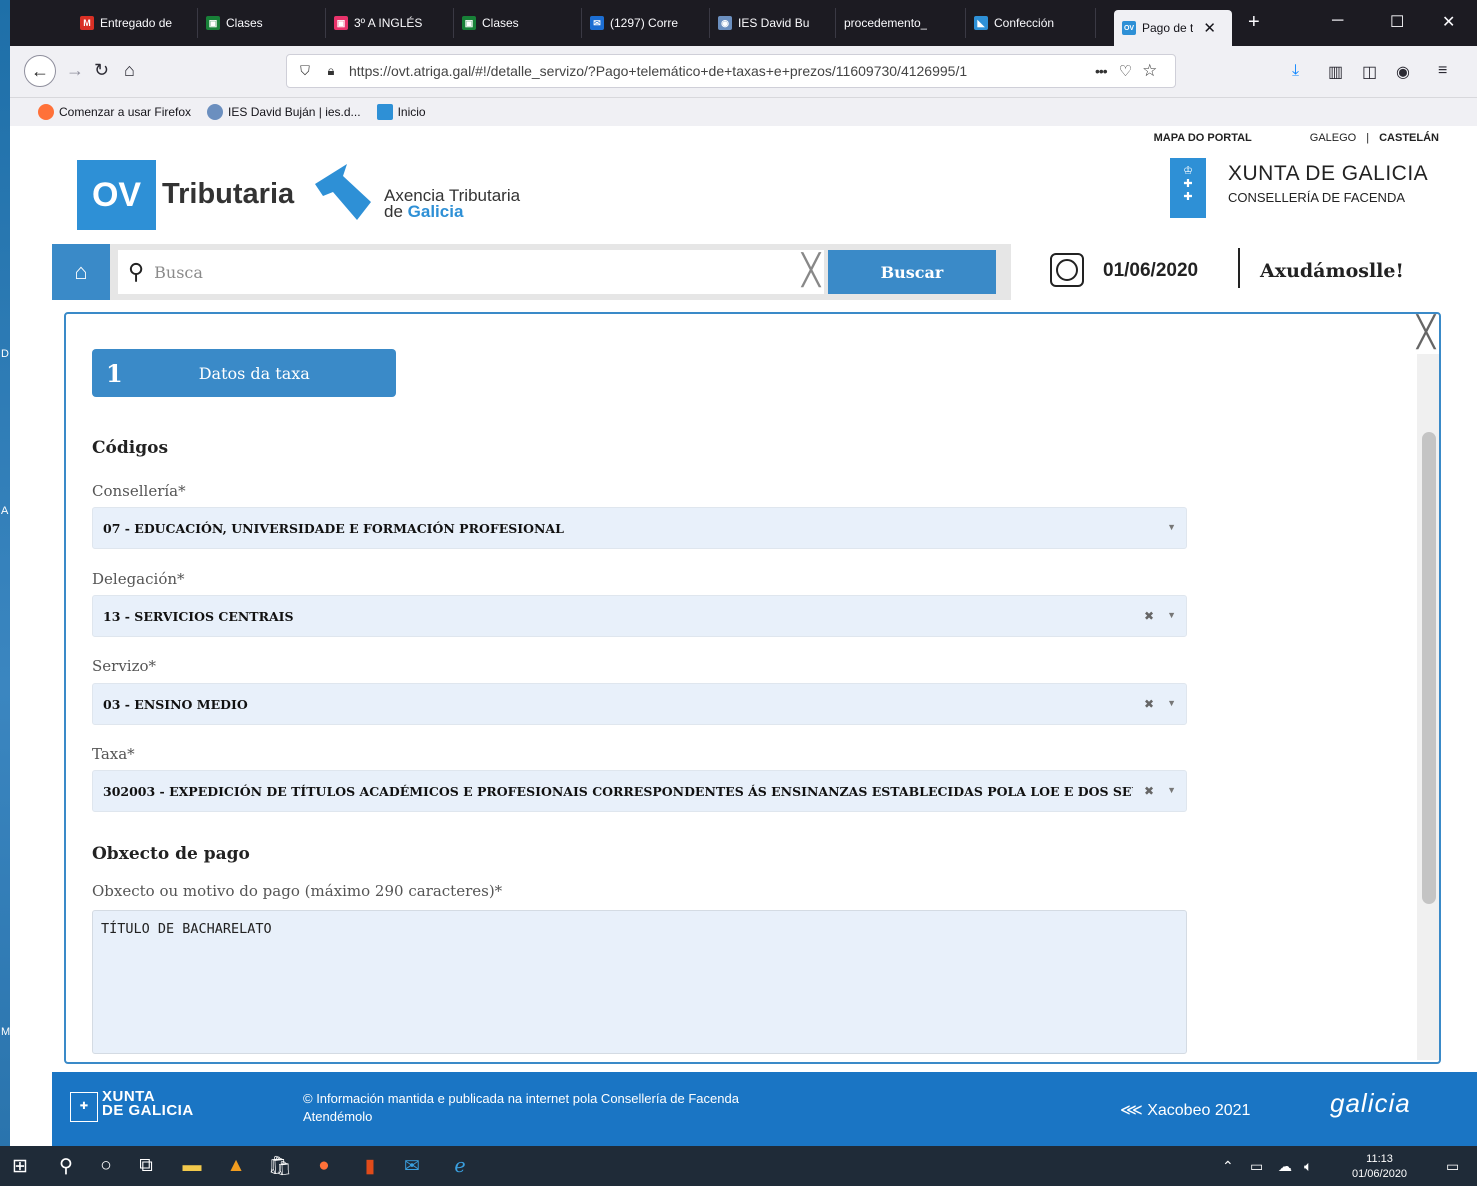  Describe the element at coordinates (390, 23) in the screenshot. I see `tab: ▣ 3º A INGLÉS` at that location.